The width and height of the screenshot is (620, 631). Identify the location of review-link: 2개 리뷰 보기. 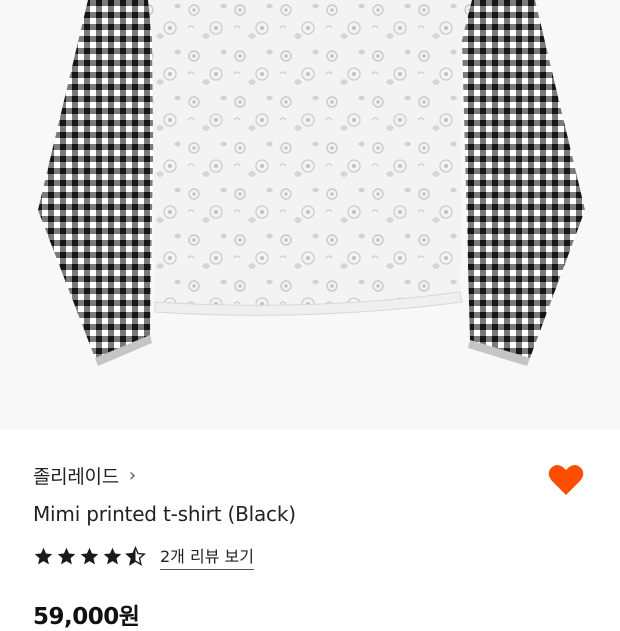
(207, 556).